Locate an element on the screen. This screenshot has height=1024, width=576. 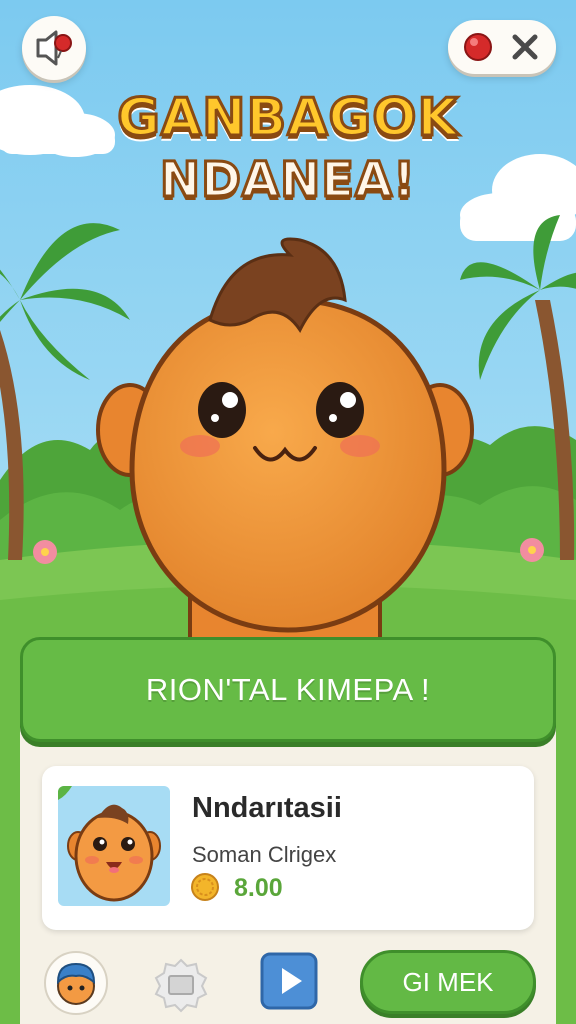
title-line-2: NDANEA! is located at coordinates (287, 180).